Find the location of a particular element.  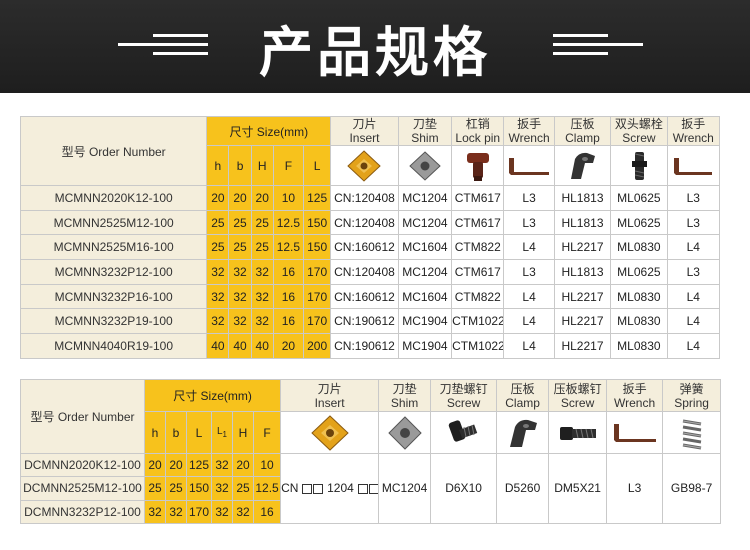

part-cn: 弹簧 is located at coordinates (691, 388).